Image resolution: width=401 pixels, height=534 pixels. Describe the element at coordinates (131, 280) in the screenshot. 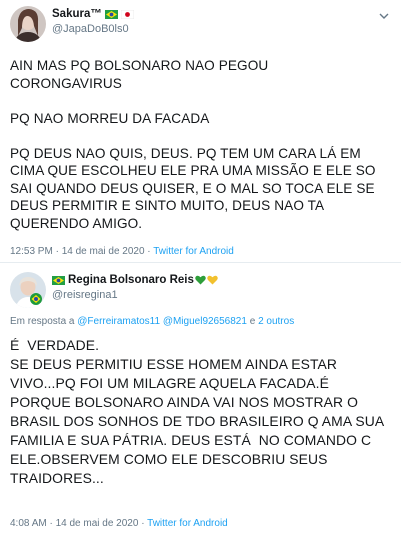

I see `author-name: Regina Bolsonaro Reis` at that location.